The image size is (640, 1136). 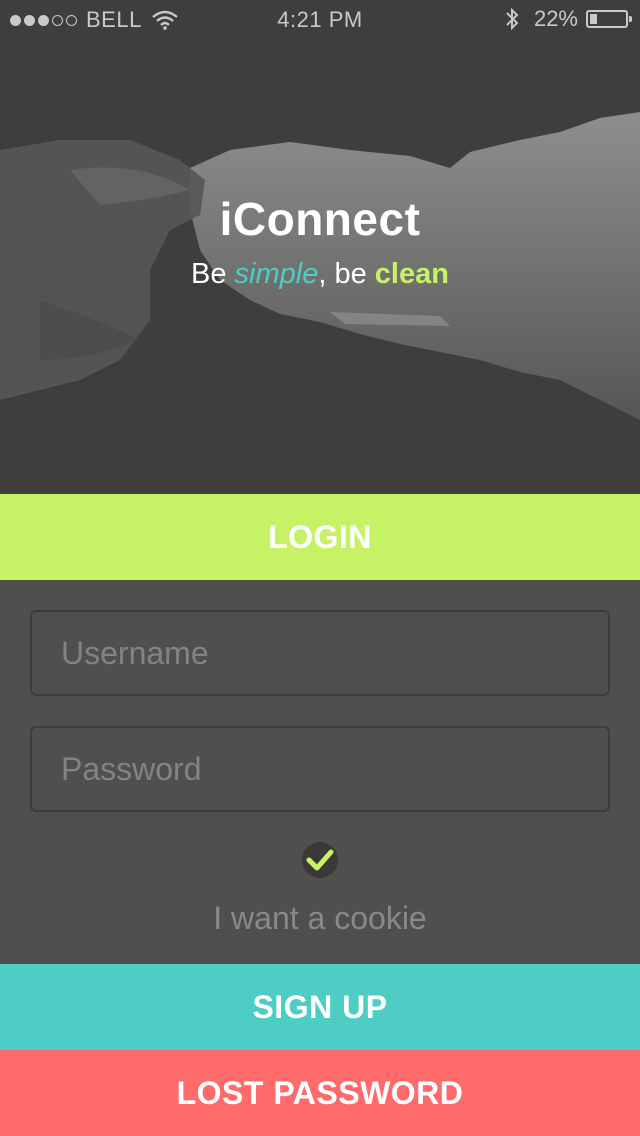 What do you see at coordinates (320, 20) in the screenshot?
I see `status-bar: BELL 4:21 PM 22%` at bounding box center [320, 20].